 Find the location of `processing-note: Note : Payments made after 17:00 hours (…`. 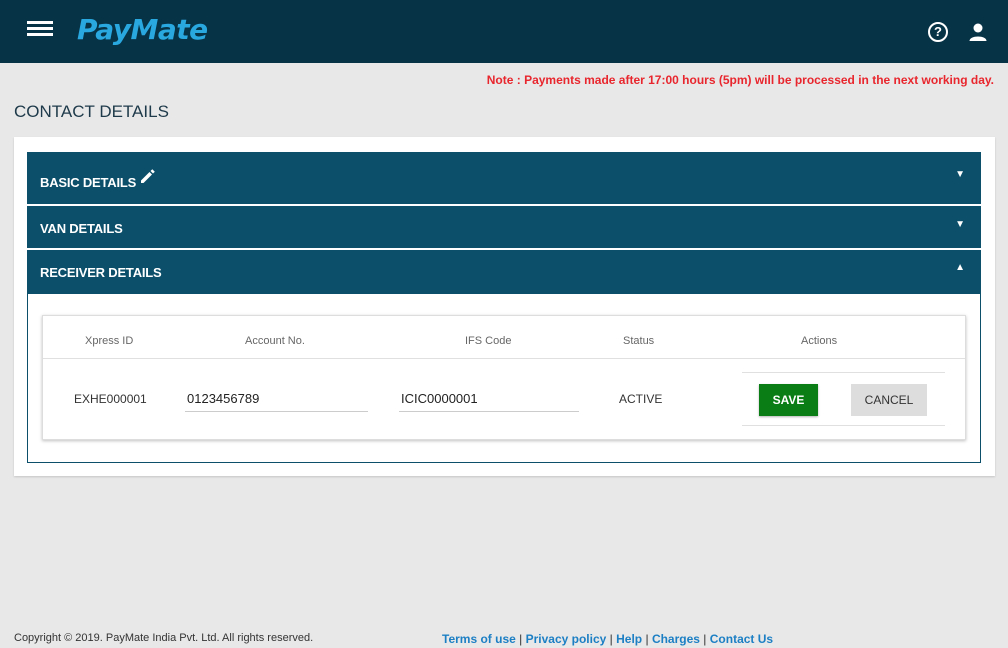

processing-note: Note : Payments made after 17:00 hours (… is located at coordinates (740, 80).